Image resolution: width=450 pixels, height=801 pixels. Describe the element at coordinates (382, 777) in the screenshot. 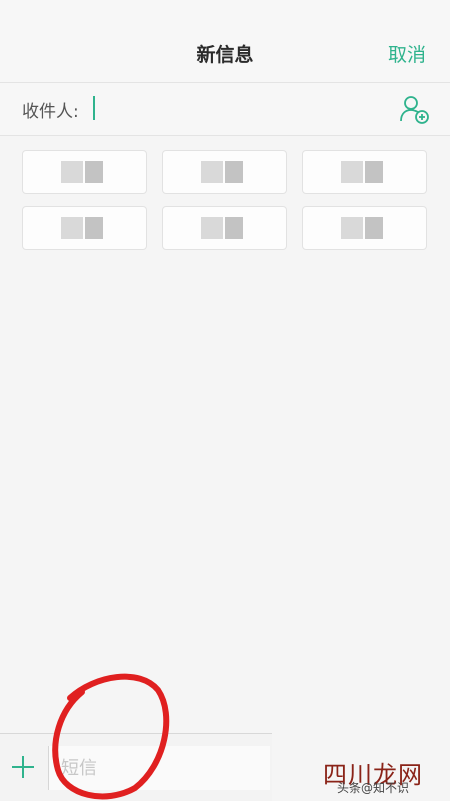

I see `watermark: 四川龙网 头条@知不识` at that location.